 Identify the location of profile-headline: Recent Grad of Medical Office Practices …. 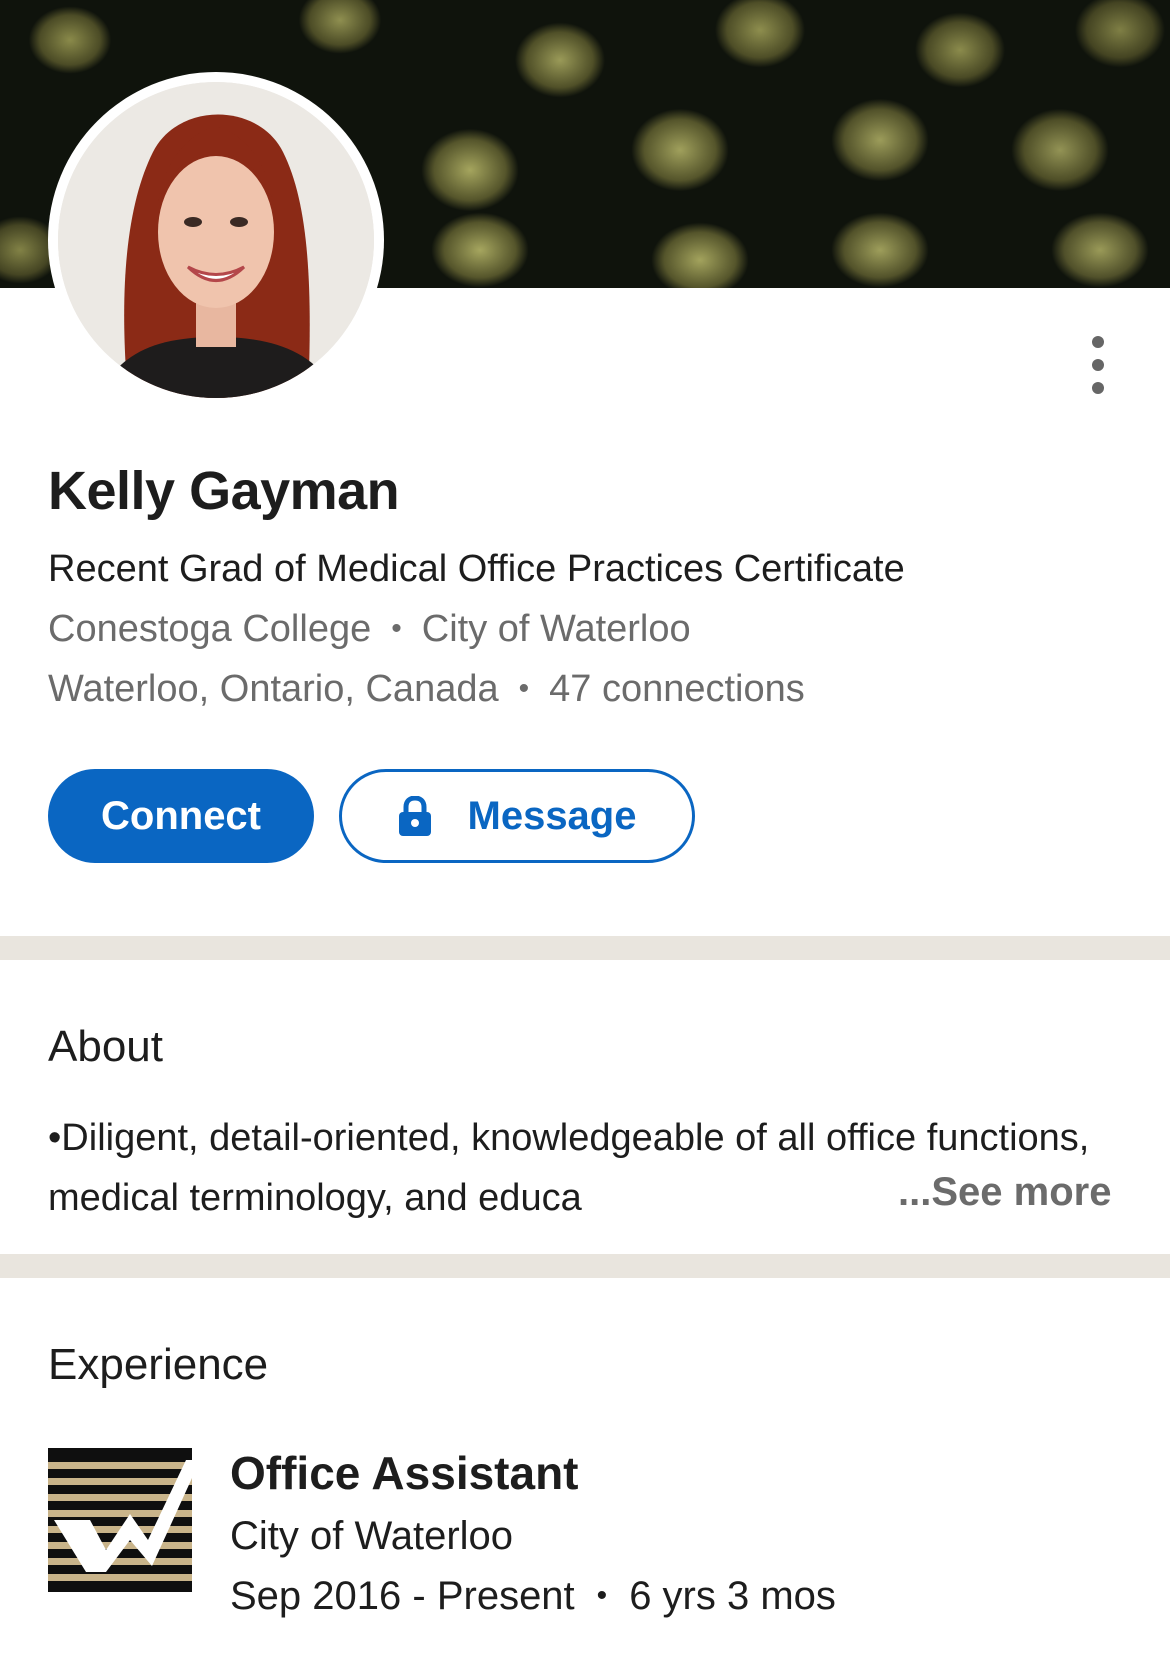
(476, 569).